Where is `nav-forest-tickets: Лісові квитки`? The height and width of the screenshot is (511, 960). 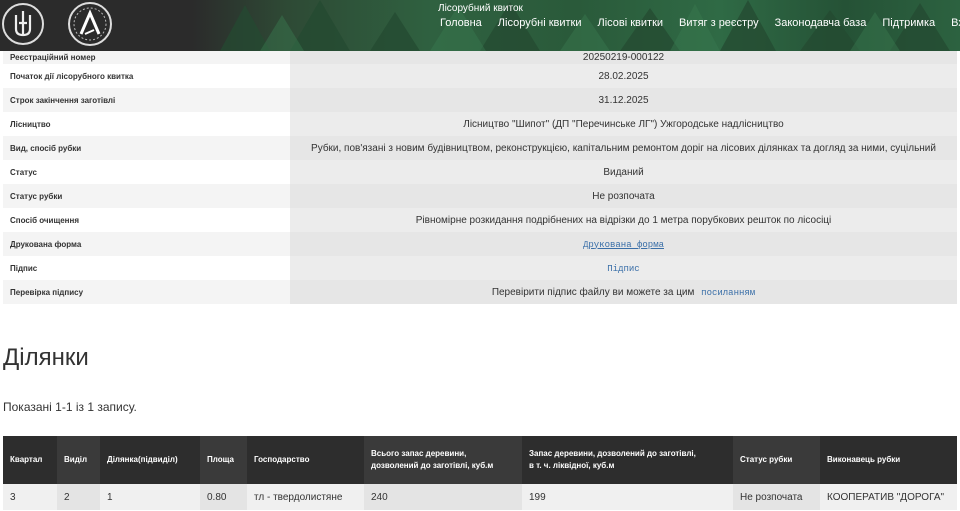 nav-forest-tickets: Лісові квитки is located at coordinates (631, 23).